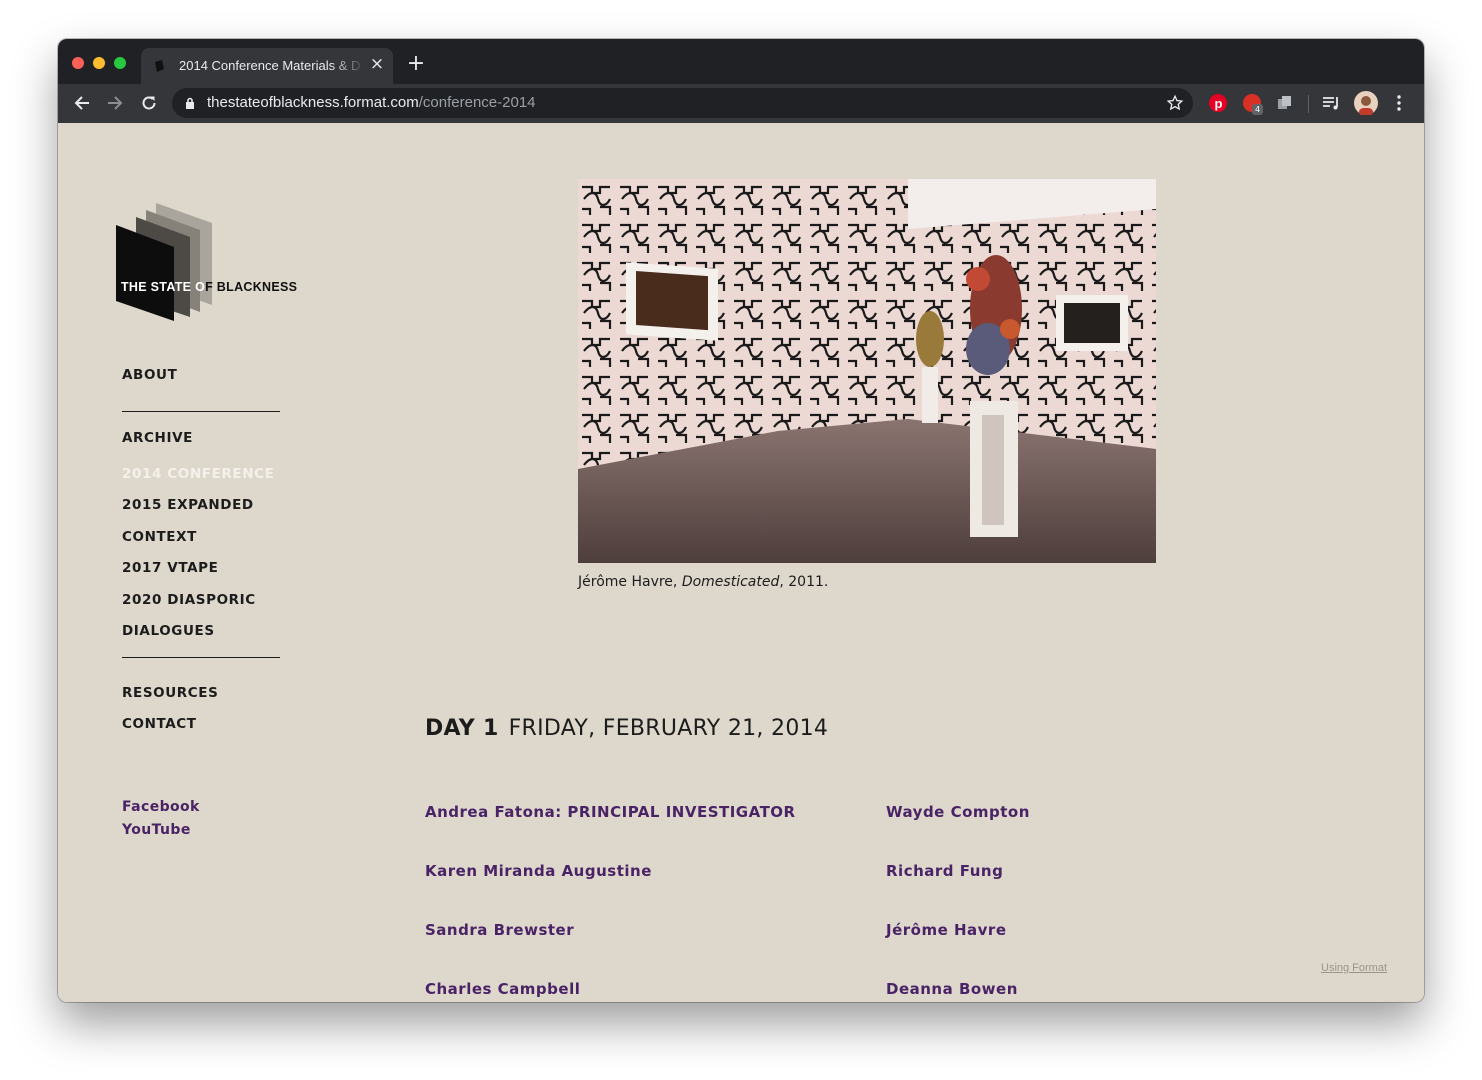  I want to click on day-heading: DAY 1 FRIDAY, FEBRUARY 21, 2014, so click(626, 728).